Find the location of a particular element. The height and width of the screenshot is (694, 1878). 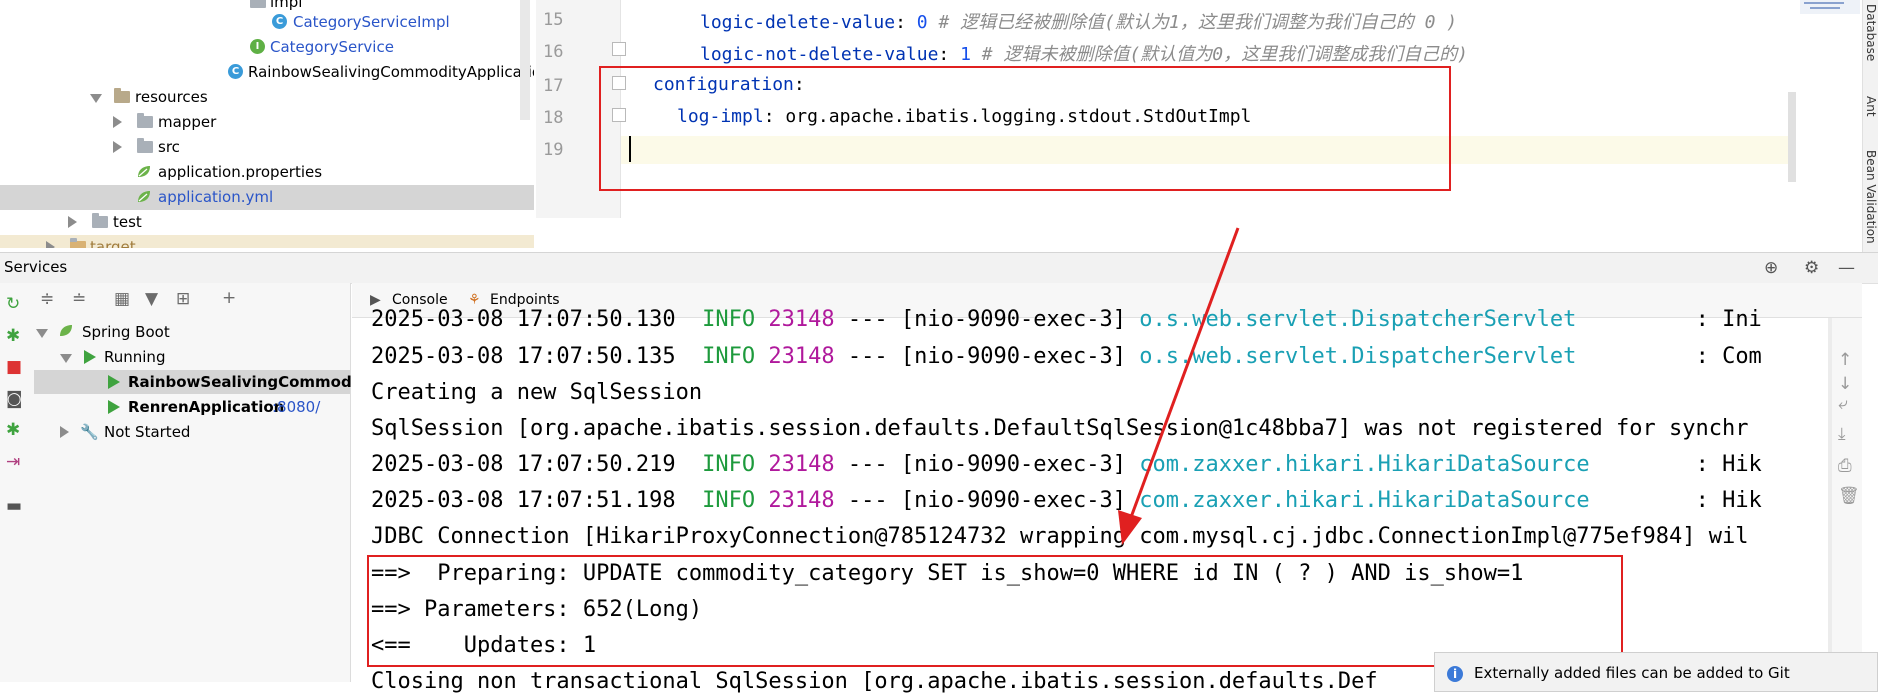

info-icon: i is located at coordinates (1455, 674).